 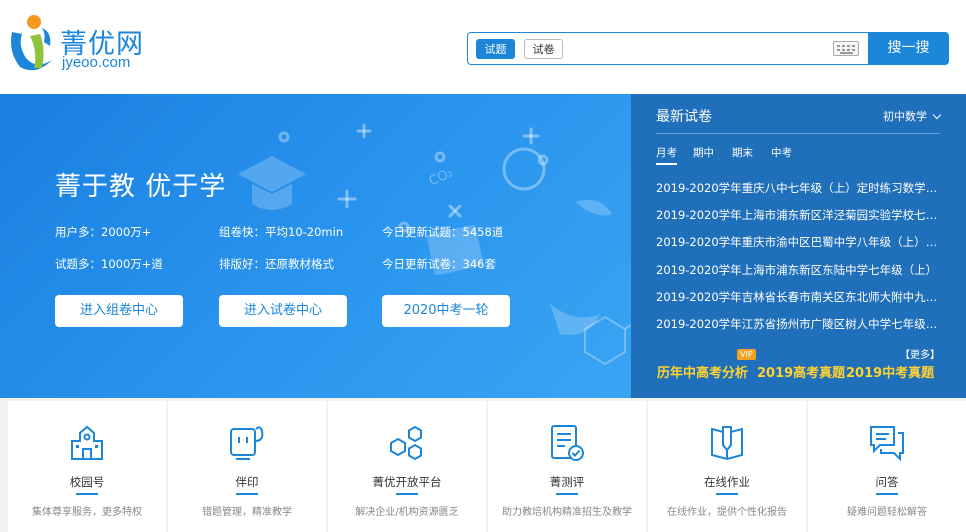 What do you see at coordinates (407, 482) in the screenshot?
I see `feature-name: 菁优开放平台` at bounding box center [407, 482].